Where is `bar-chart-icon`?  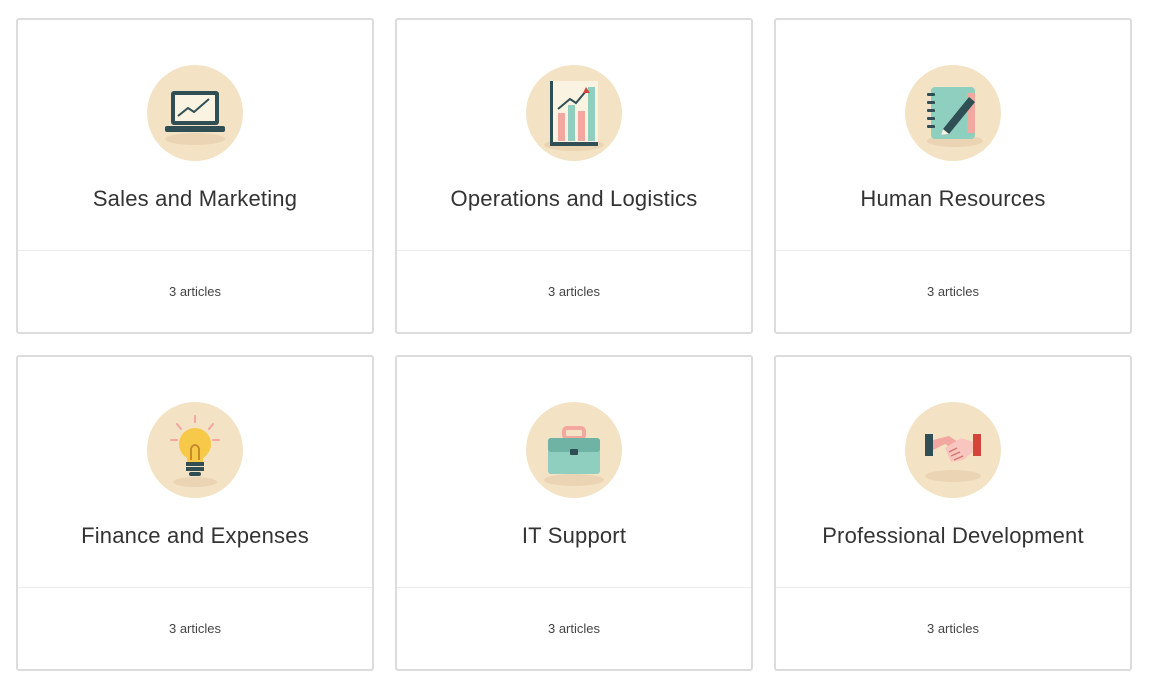
bar-chart-icon is located at coordinates (574, 113).